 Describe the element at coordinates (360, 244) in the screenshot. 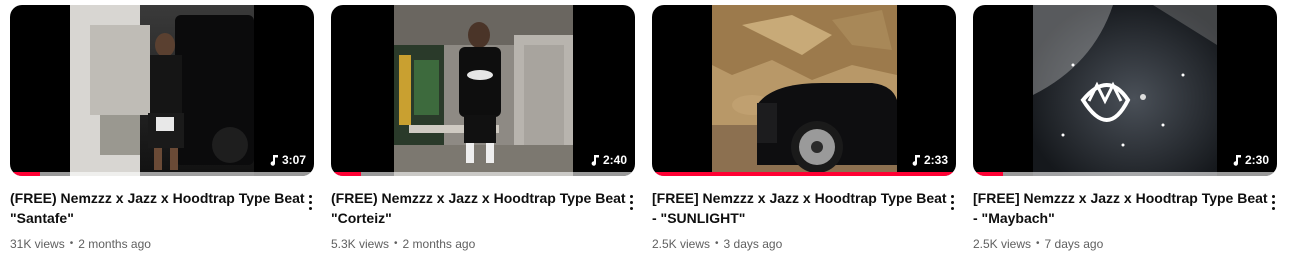

I see `view-count: 5.3K views` at that location.